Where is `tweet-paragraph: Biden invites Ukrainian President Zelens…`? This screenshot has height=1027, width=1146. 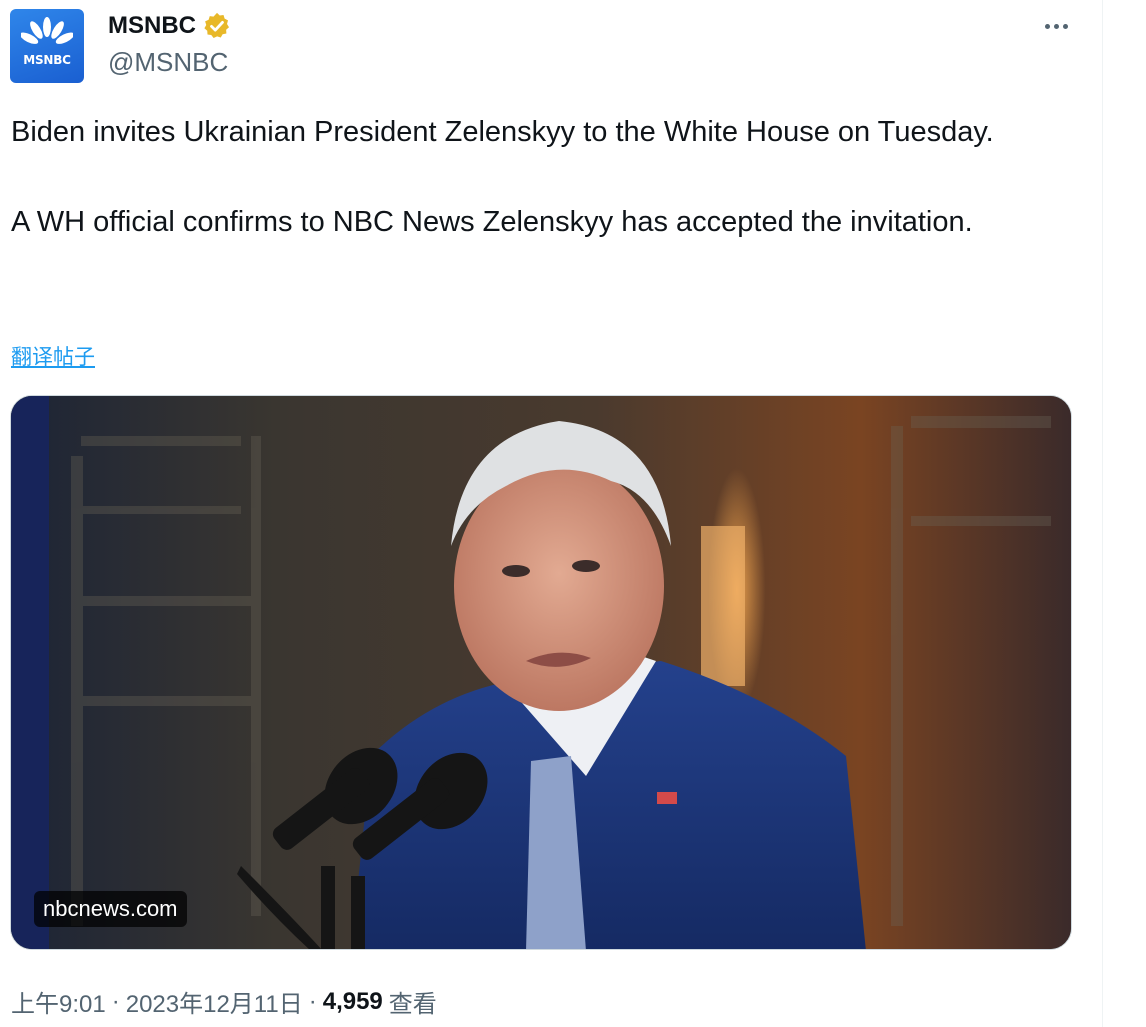
tweet-paragraph: Biden invites Ukrainian President Zelens… is located at coordinates (502, 132).